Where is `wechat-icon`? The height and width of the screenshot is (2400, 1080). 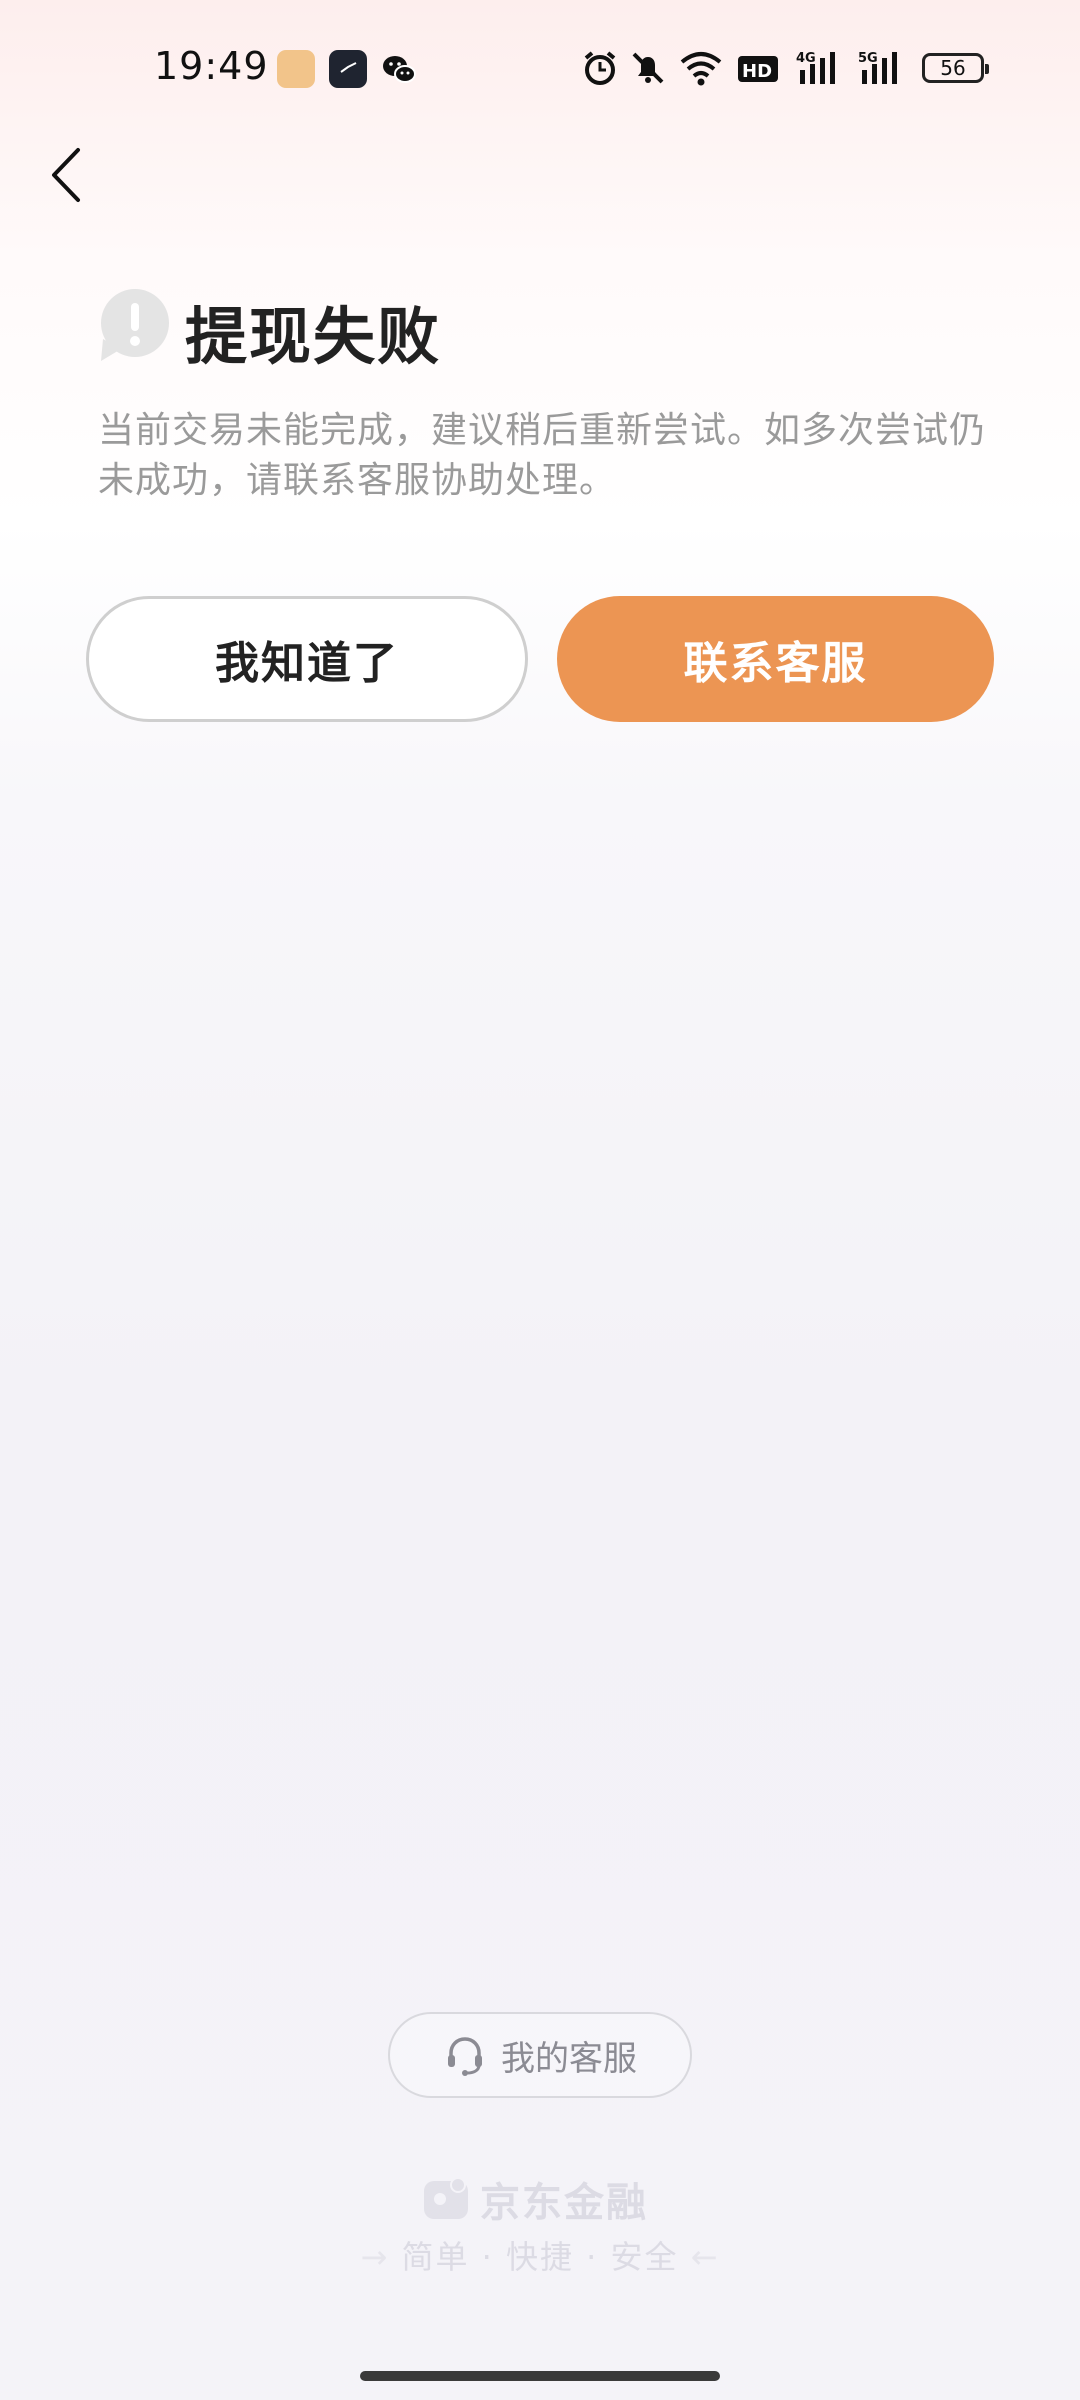 wechat-icon is located at coordinates (399, 69).